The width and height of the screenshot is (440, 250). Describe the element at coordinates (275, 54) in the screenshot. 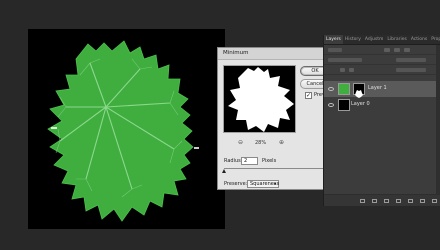

I see `dialog-title: Minimum` at that location.